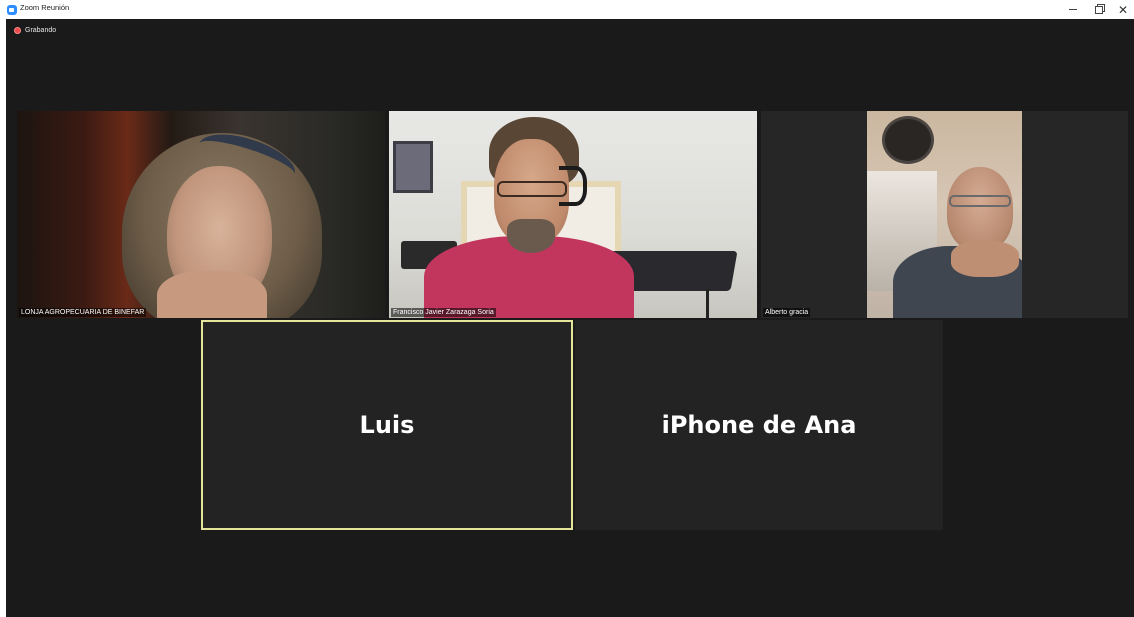 The width and height of the screenshot is (1134, 617). I want to click on participant-name: Francisco Javier Zarazaga Soria, so click(443, 312).